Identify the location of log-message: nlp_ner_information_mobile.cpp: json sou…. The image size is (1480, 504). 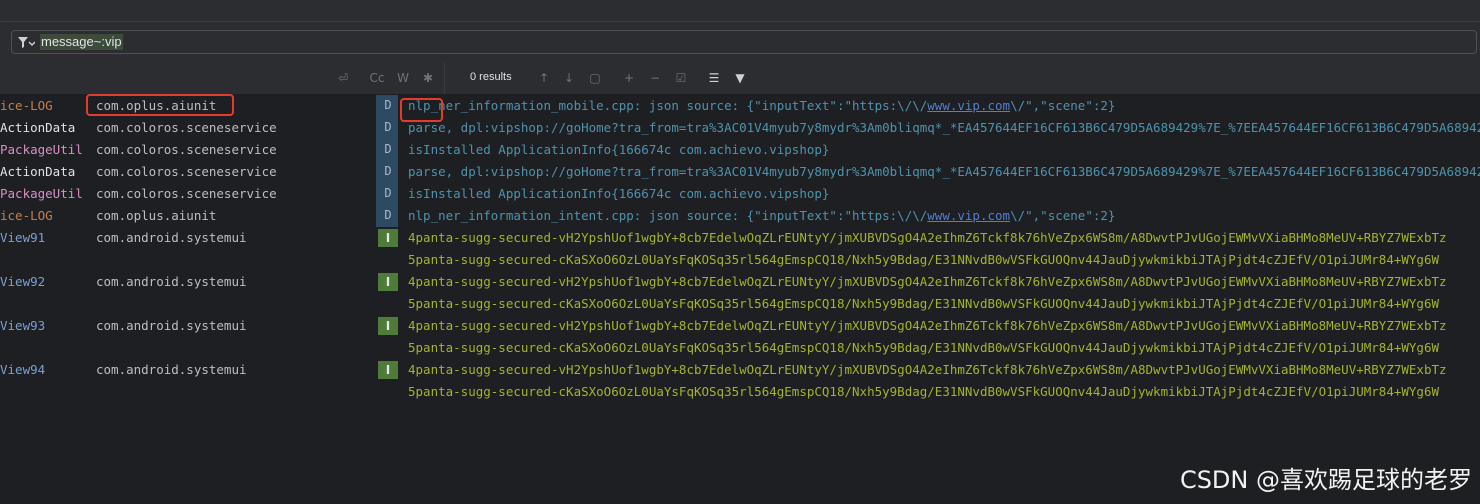
(944, 106).